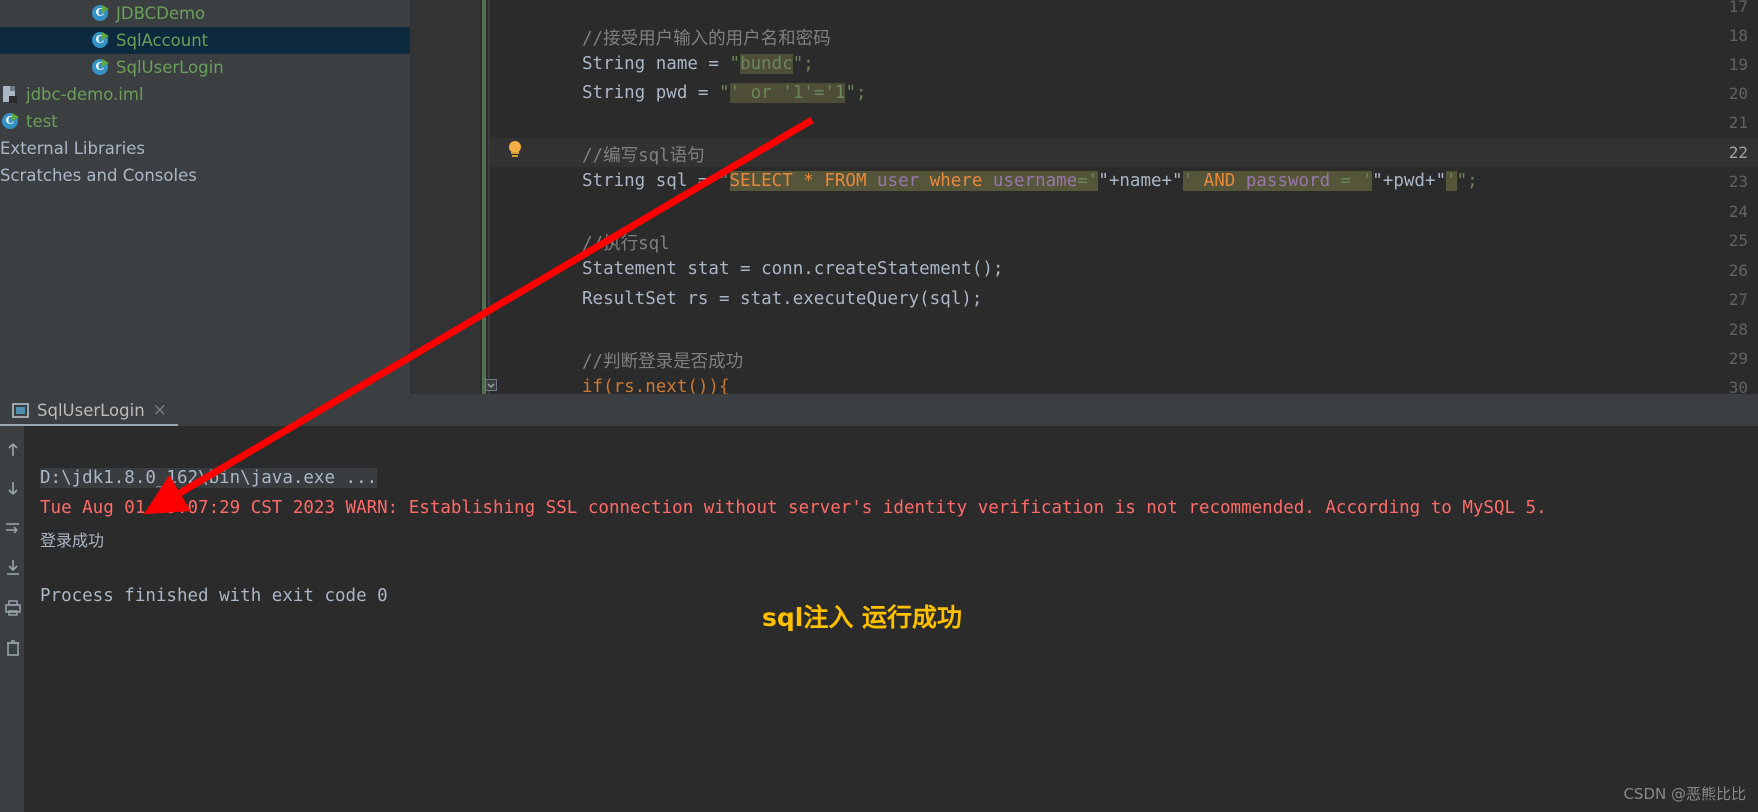 The width and height of the screenshot is (1758, 812). I want to click on close-icon: ×, so click(160, 410).